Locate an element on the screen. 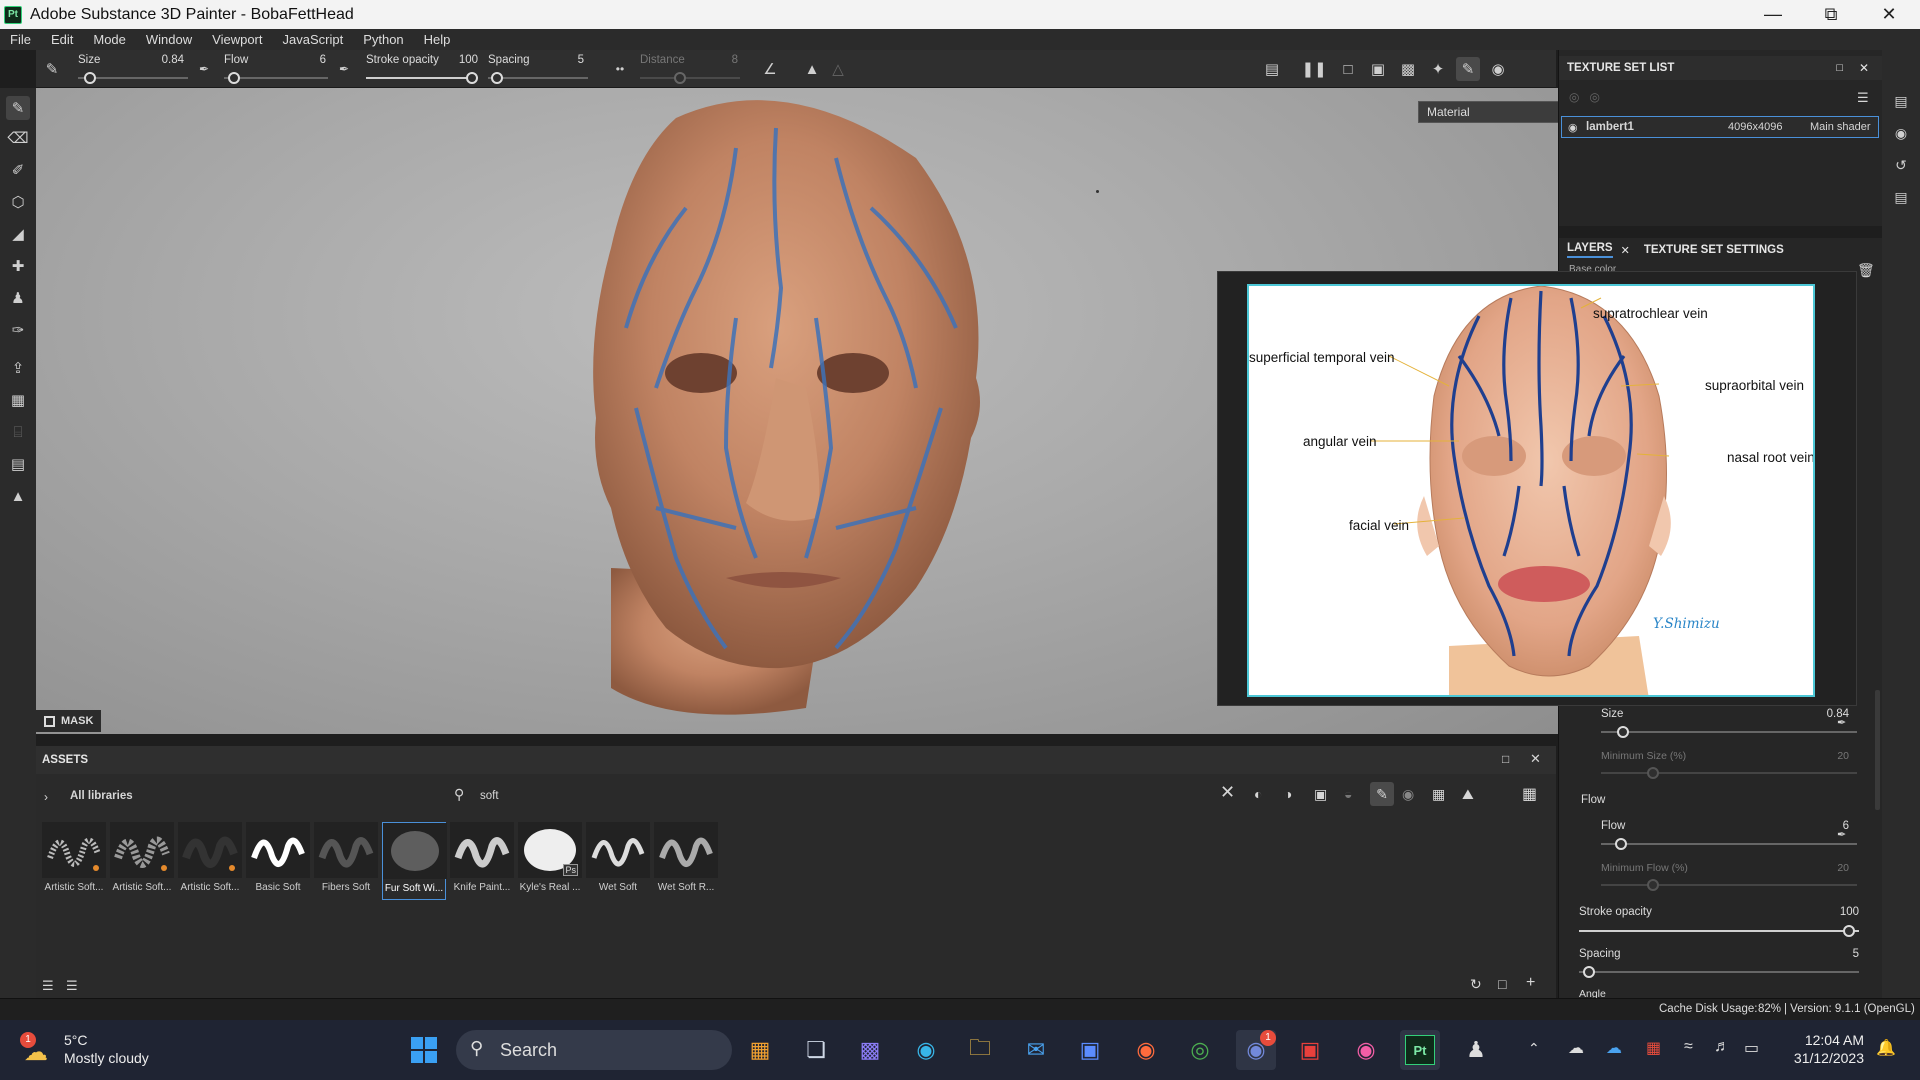 The height and width of the screenshot is (1080, 1920). filter-brushes-icon: ✎ is located at coordinates (1382, 794).